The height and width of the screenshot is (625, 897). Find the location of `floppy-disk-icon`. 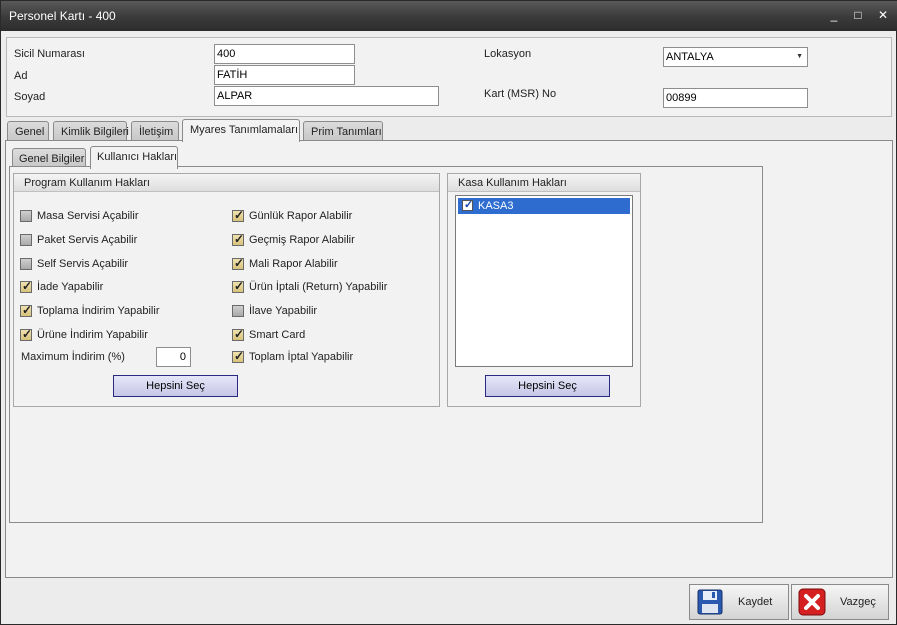

floppy-disk-icon is located at coordinates (710, 602).